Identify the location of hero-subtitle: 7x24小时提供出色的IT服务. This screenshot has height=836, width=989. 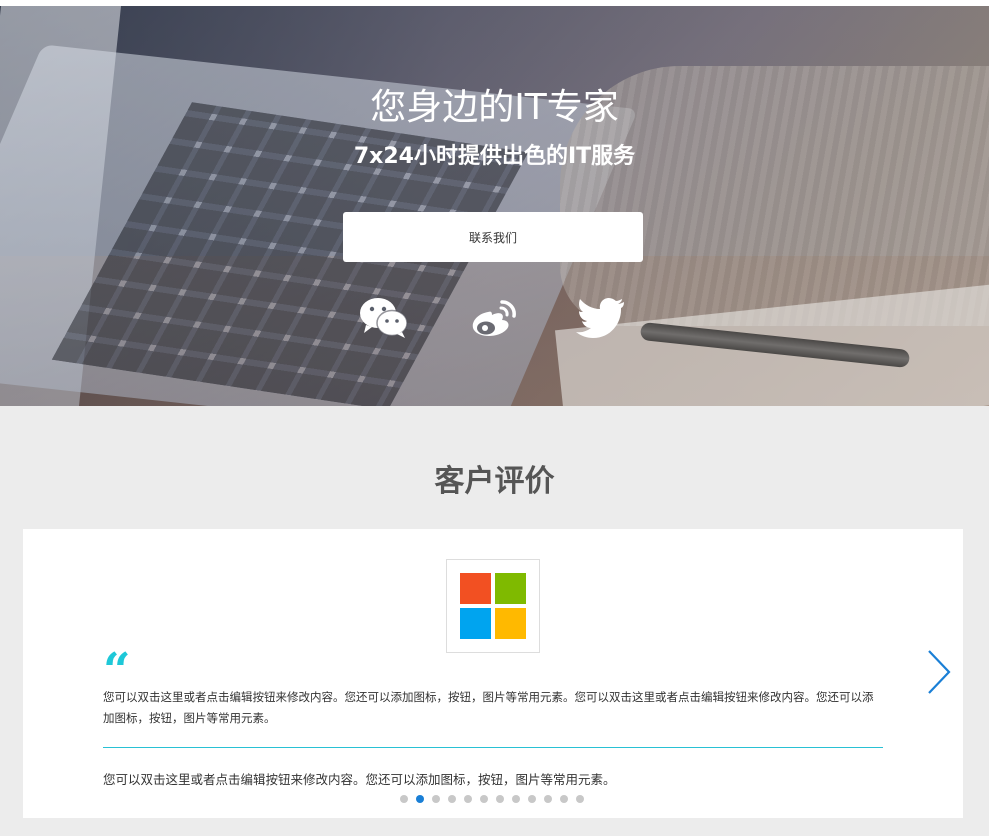
(494, 156).